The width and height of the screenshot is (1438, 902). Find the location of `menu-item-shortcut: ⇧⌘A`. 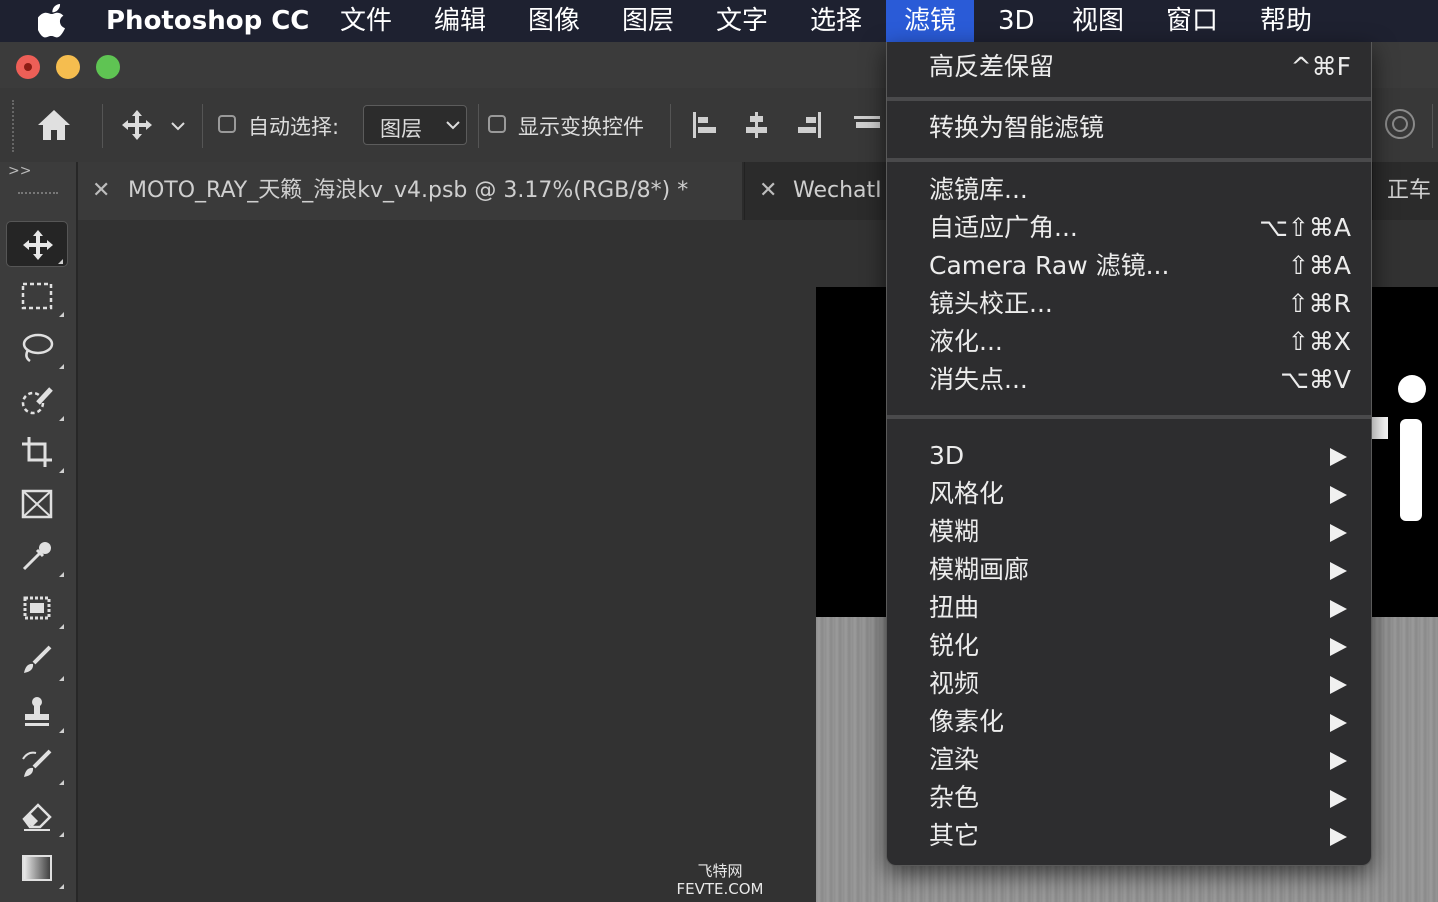

menu-item-shortcut: ⇧⌘A is located at coordinates (1319, 265).